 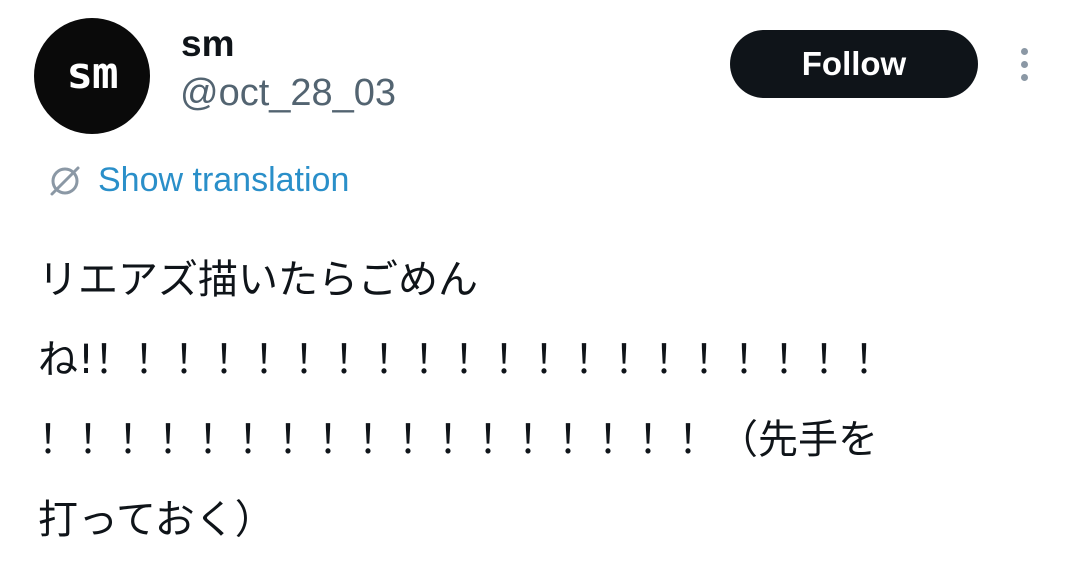 What do you see at coordinates (65, 180) in the screenshot?
I see `translate-globe-icon` at bounding box center [65, 180].